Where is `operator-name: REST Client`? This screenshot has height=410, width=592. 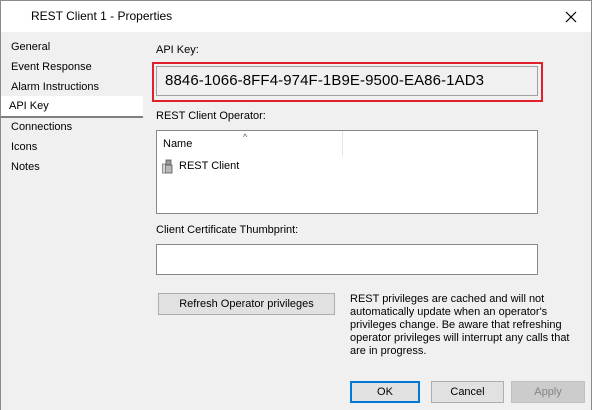 operator-name: REST Client is located at coordinates (209, 166).